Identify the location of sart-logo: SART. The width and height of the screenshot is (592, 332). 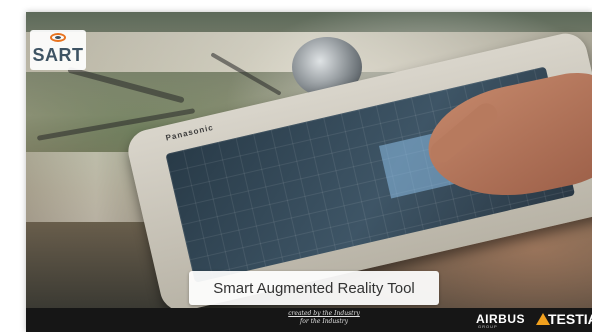
(58, 50).